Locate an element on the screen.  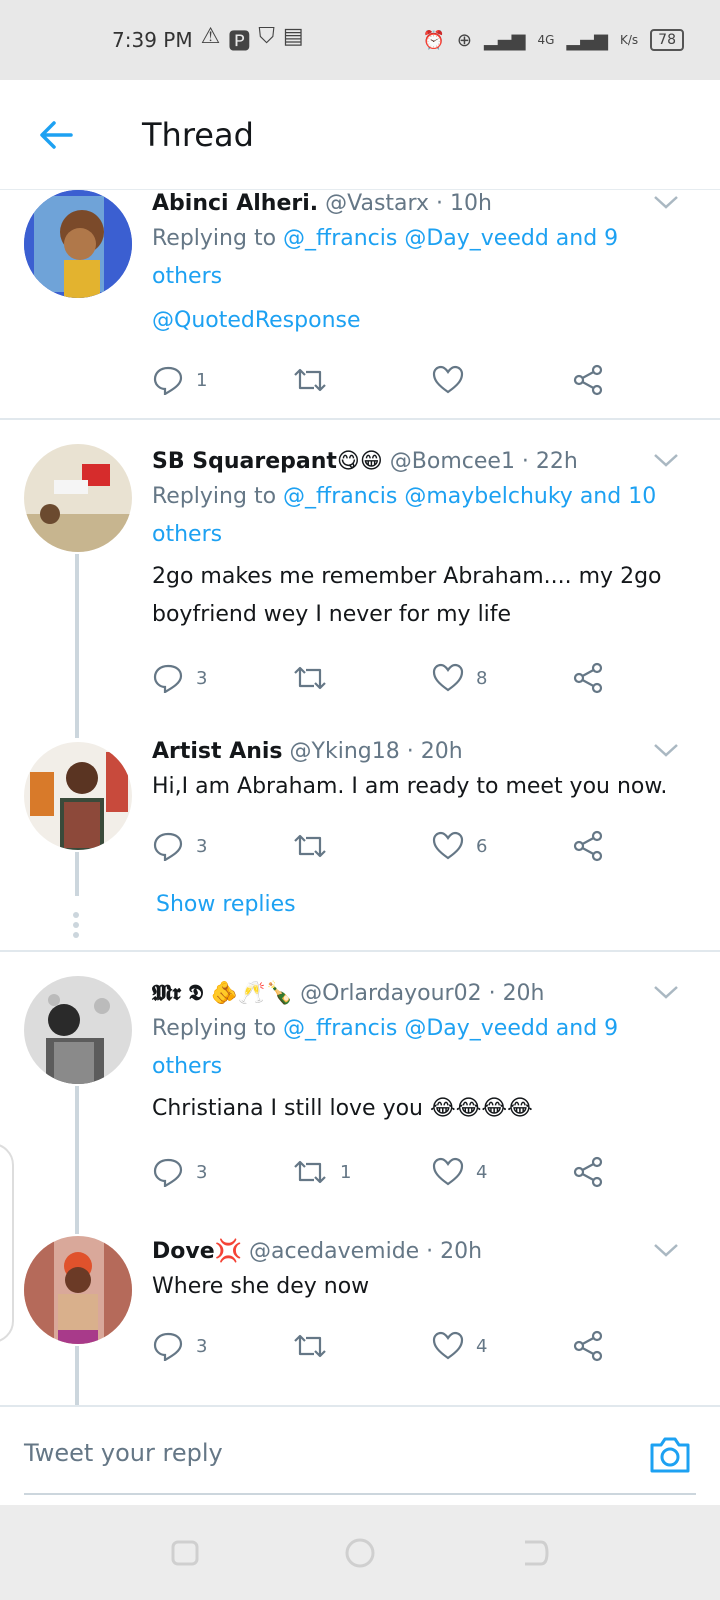
parking-icon: 🅿 is located at coordinates (239, 42).